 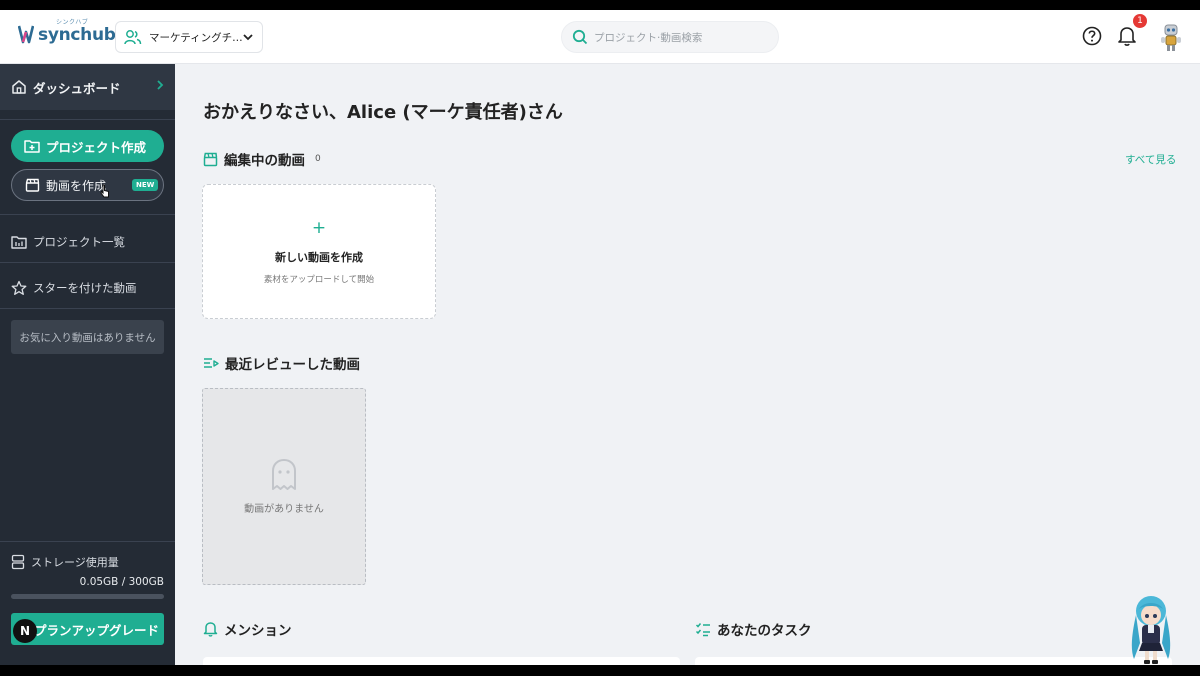 I want to click on review-list-icon, so click(x=211, y=363).